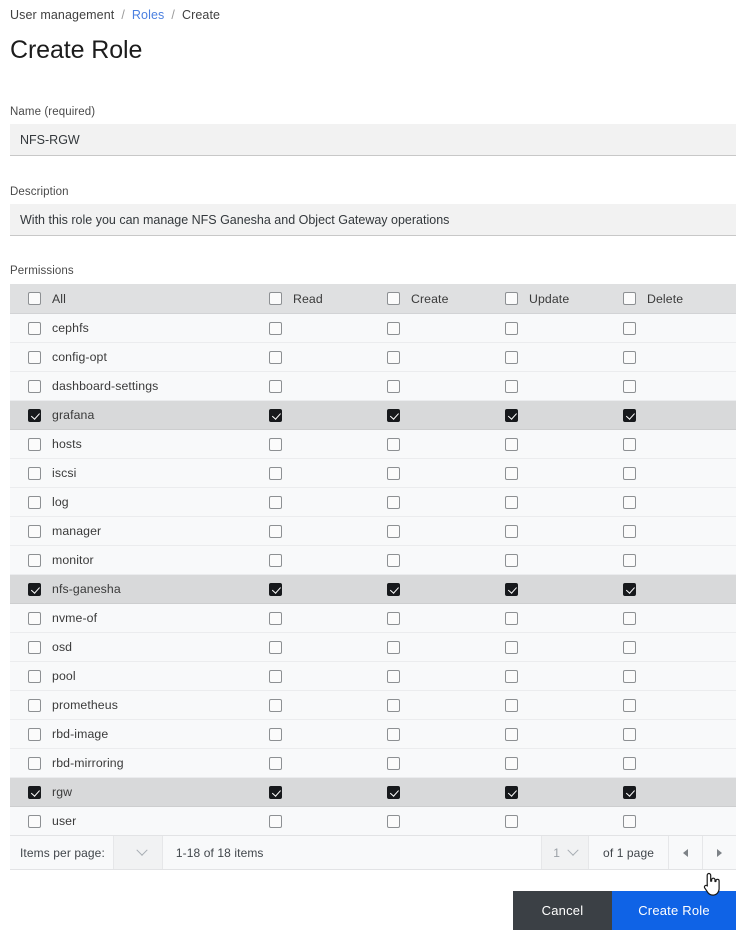 The height and width of the screenshot is (930, 746). What do you see at coordinates (393, 531) in the screenshot?
I see `checkbox-create-manager` at bounding box center [393, 531].